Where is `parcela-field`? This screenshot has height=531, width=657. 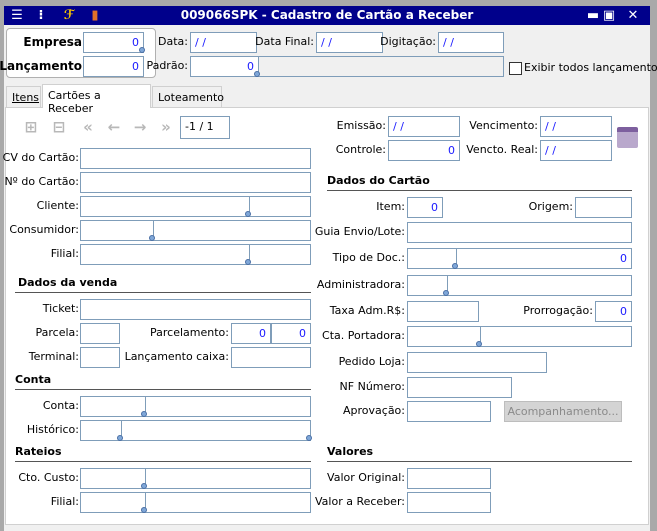 parcela-field is located at coordinates (100, 333).